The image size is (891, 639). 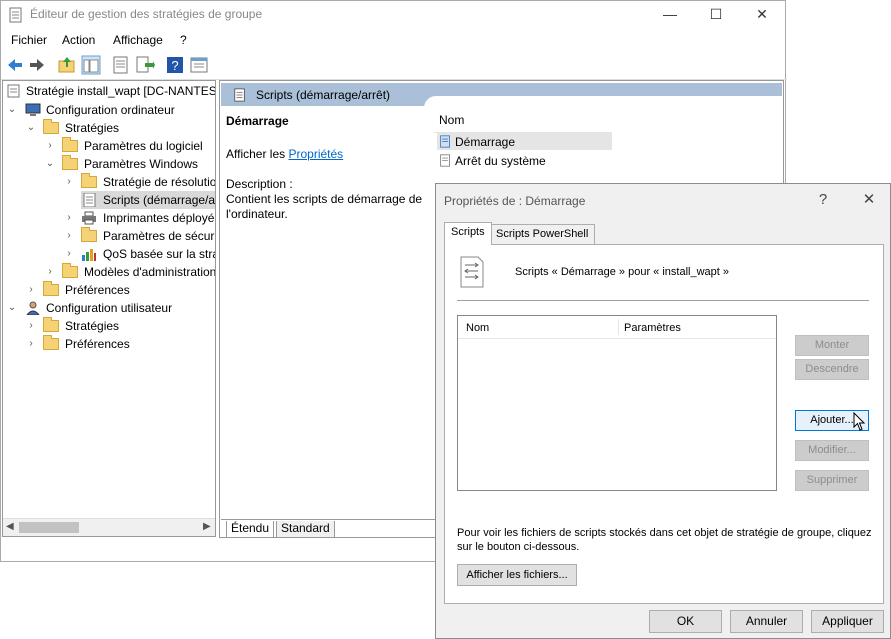 What do you see at coordinates (97, 290) in the screenshot?
I see `tree-label-preferences: Préférences` at bounding box center [97, 290].